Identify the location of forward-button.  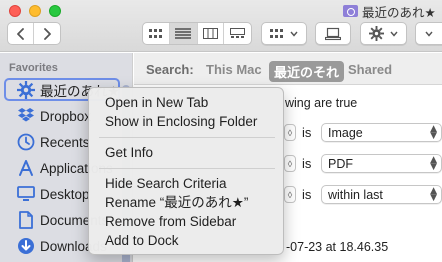
(47, 33).